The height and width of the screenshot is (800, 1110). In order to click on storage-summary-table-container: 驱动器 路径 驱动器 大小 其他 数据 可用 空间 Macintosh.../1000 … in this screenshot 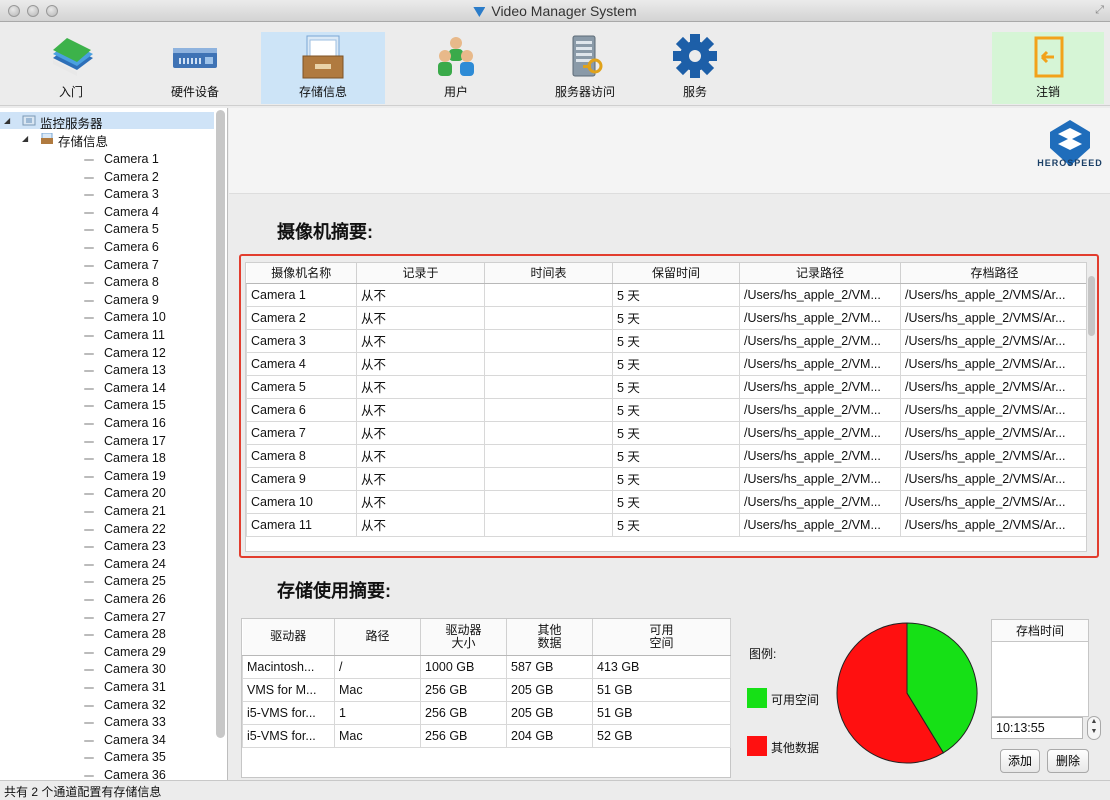, I will do `click(486, 698)`.